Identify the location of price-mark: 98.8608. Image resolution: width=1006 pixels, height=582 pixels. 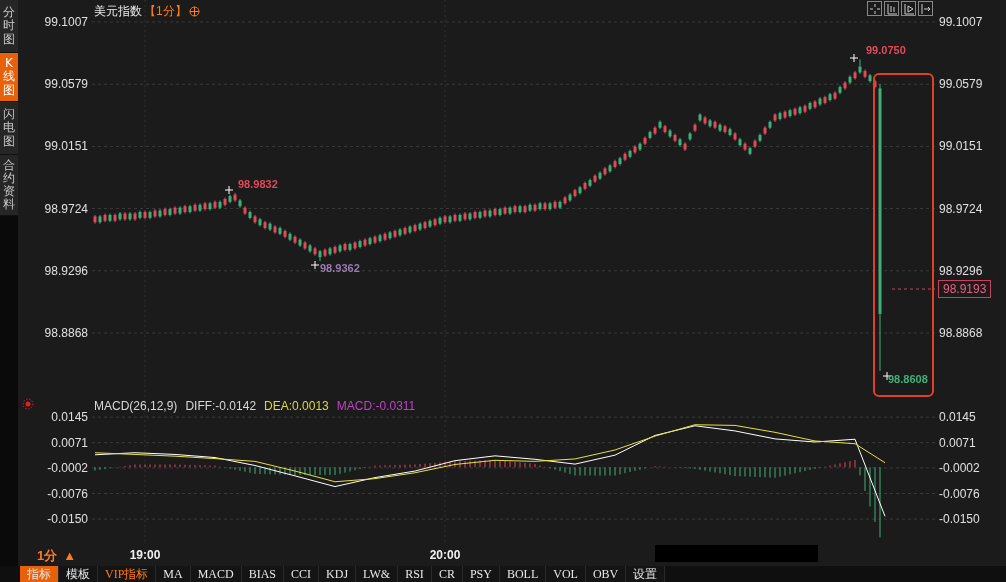
(908, 379).